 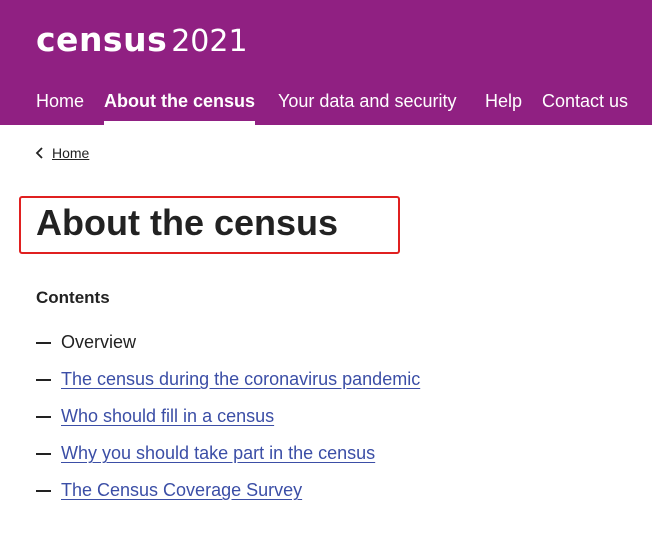 What do you see at coordinates (167, 416) in the screenshot?
I see `toc-link-who-should-fill: Who should fill in a census` at bounding box center [167, 416].